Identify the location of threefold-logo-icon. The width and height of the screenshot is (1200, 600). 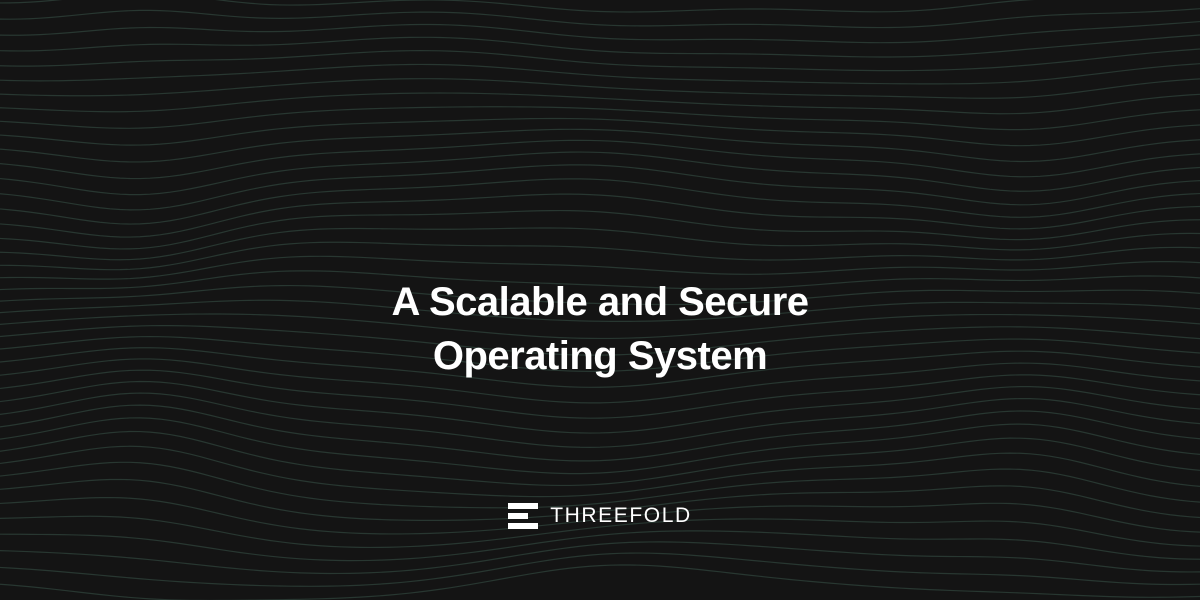
(523, 516).